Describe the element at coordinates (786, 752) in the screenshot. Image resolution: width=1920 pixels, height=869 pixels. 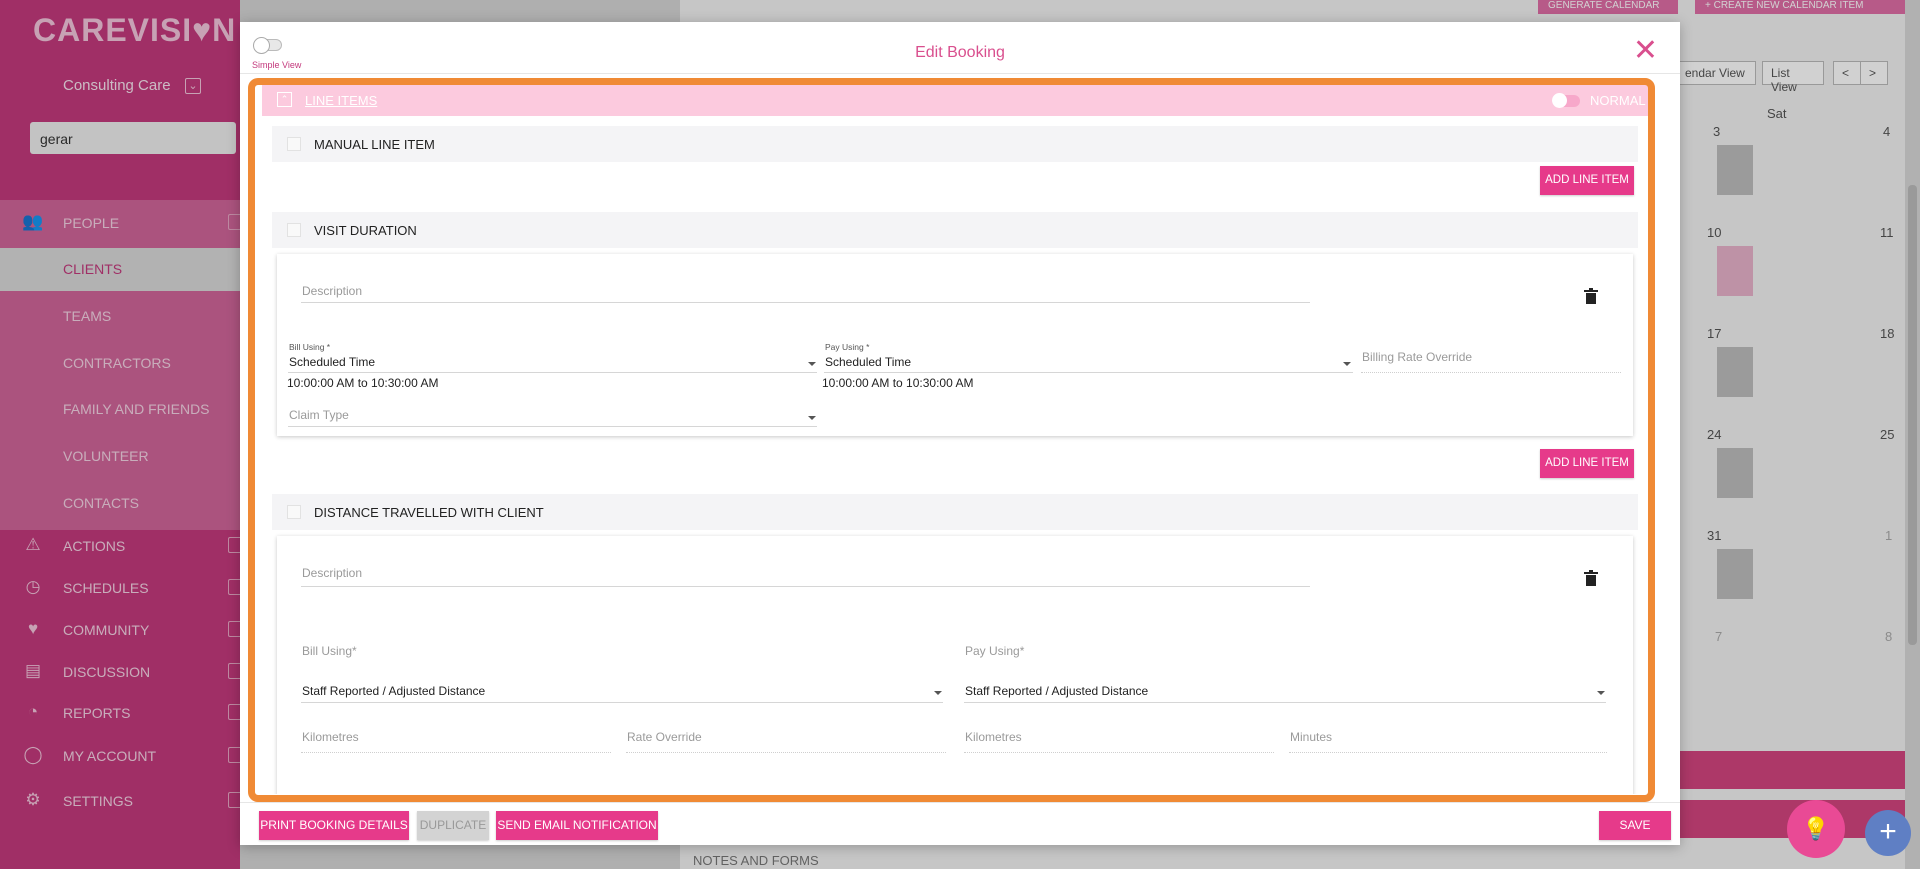
I see `rate-override-underline` at that location.